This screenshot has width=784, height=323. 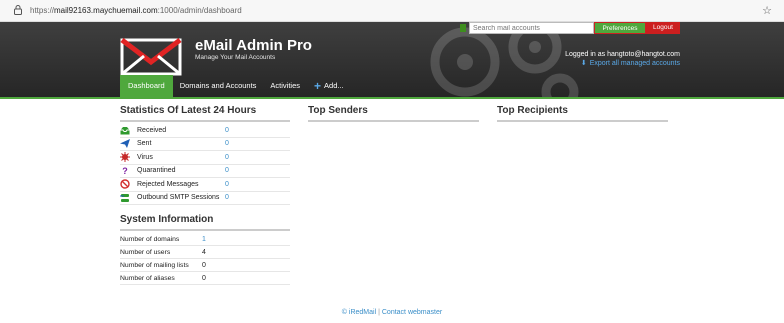 What do you see at coordinates (144, 144) in the screenshot?
I see `stat-label: Sent` at bounding box center [144, 144].